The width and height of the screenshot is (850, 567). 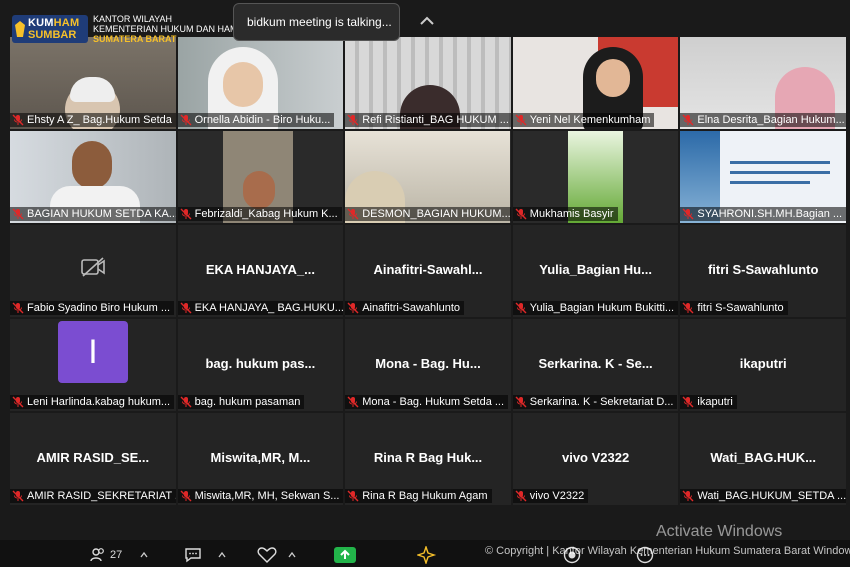 I want to click on participant-name-label: Mukhamis Basyir, so click(x=565, y=214).